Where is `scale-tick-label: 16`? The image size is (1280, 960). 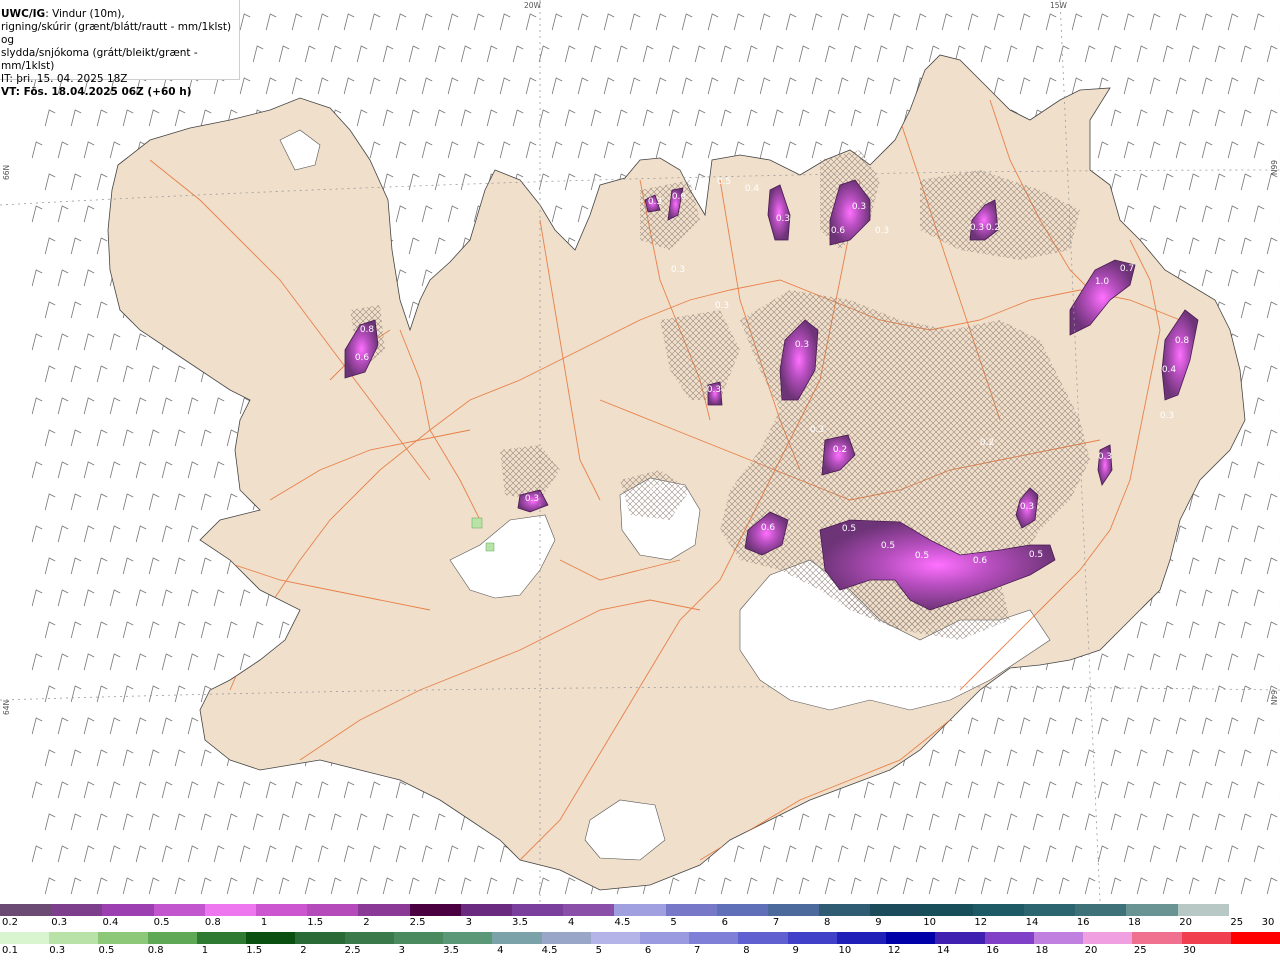
scale-tick-label: 16 is located at coordinates (992, 950).